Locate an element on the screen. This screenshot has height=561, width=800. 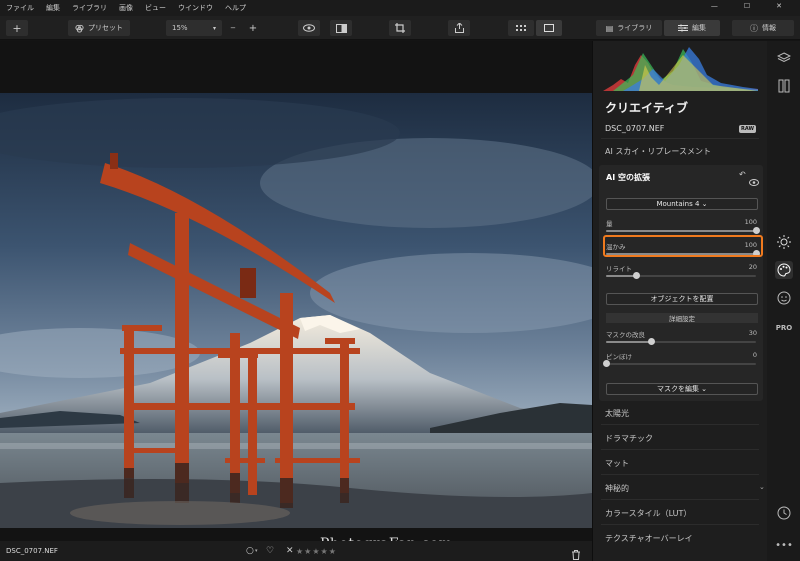
star-rating: ★★★★★ is located at coordinates (316, 551).